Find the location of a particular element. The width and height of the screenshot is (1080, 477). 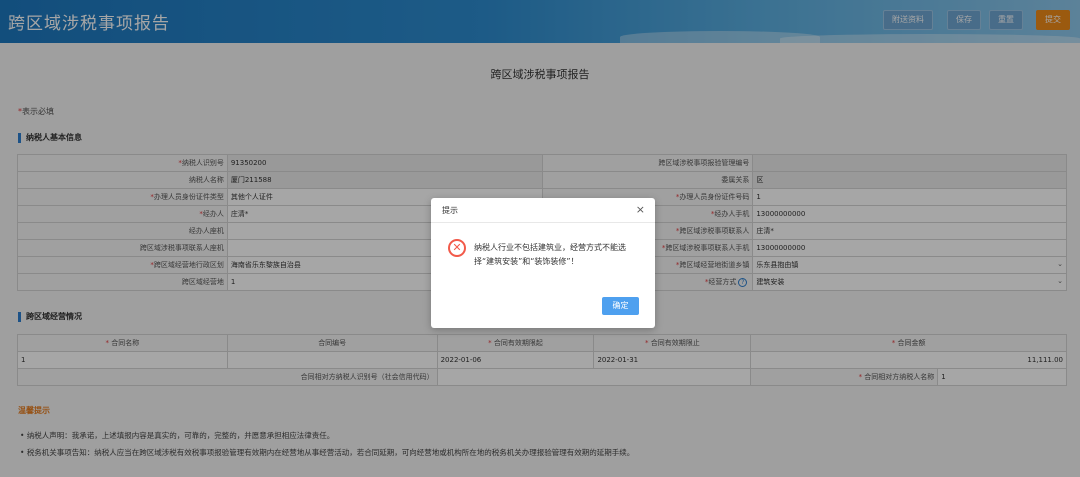

dialog-message: 纳税人行业不包括建筑业，经营方式不能选择“建筑安装”和“装饰装修”！ is located at coordinates (550, 254).